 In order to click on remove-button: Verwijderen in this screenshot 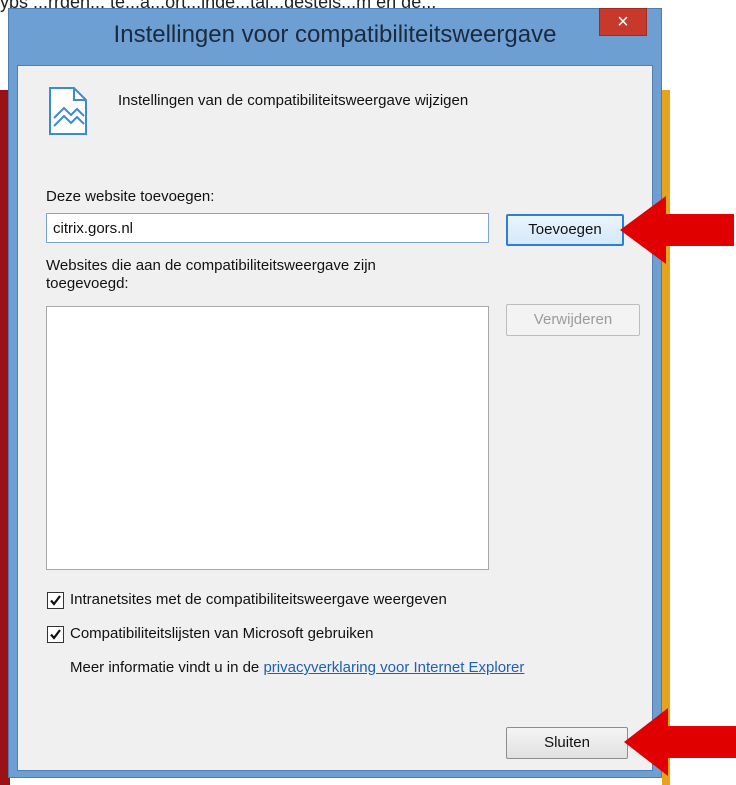, I will do `click(573, 320)`.